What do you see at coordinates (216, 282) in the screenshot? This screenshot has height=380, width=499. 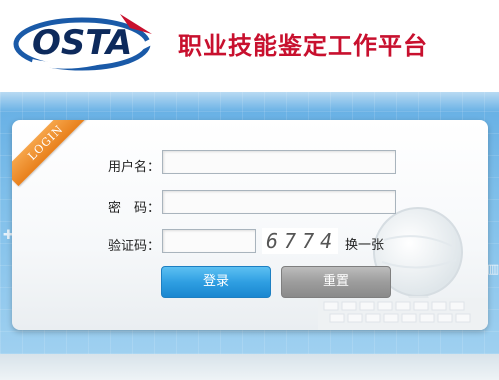 I see `login-button: 登录` at bounding box center [216, 282].